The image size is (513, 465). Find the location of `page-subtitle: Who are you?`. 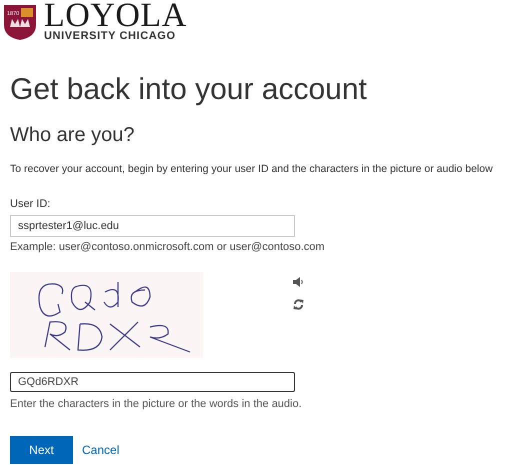

page-subtitle: Who are you? is located at coordinates (73, 135).